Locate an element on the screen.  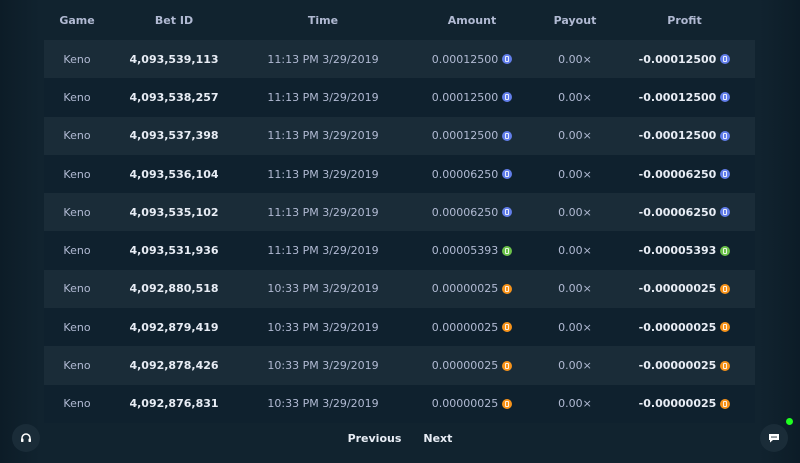
chat-button is located at coordinates (774, 438).